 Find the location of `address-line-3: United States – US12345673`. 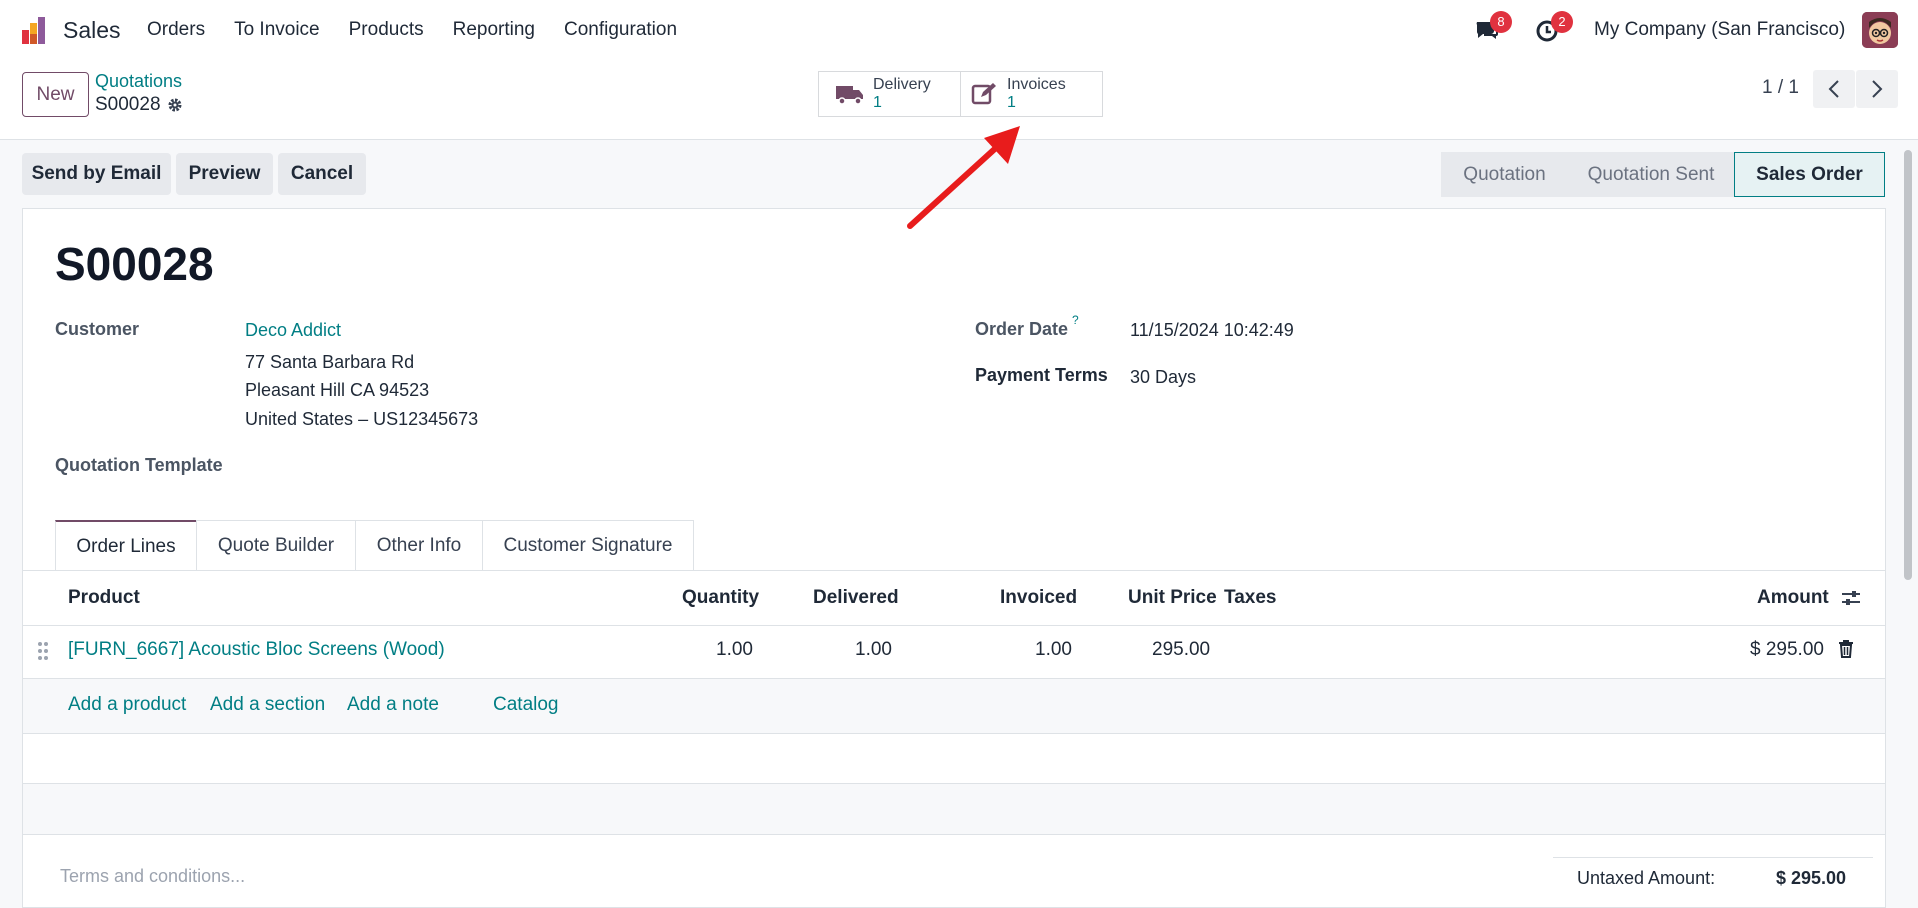

address-line-3: United States – US12345673 is located at coordinates (362, 419).